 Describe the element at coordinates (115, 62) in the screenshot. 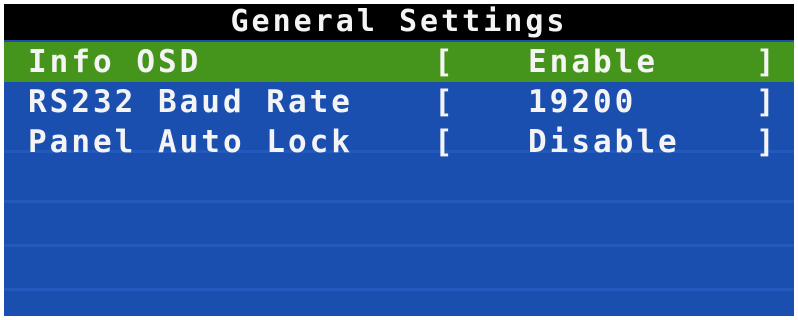

I see `menu-item-label: Info OSD` at that location.